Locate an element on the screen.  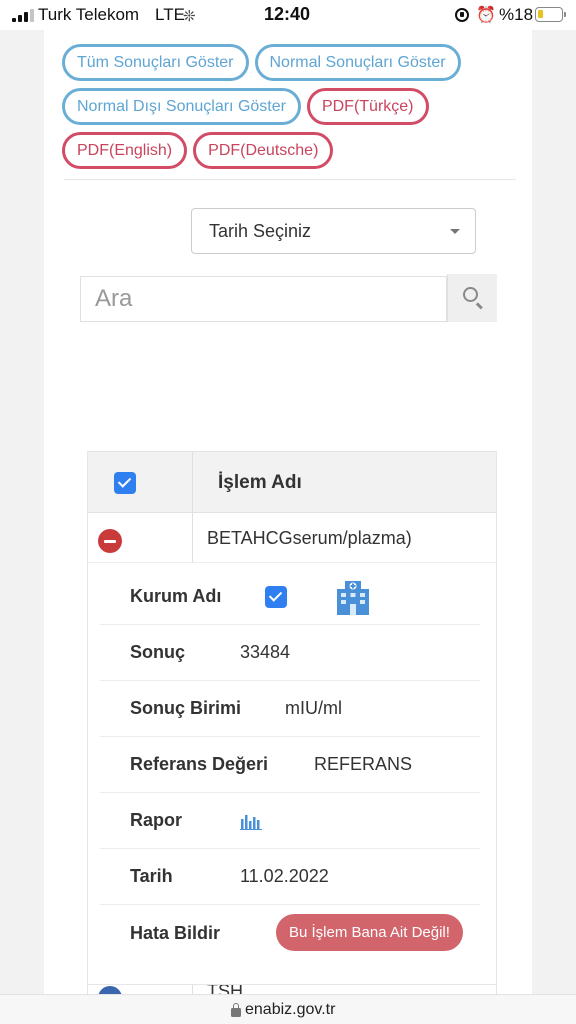
padlock-icon is located at coordinates (236, 1009).